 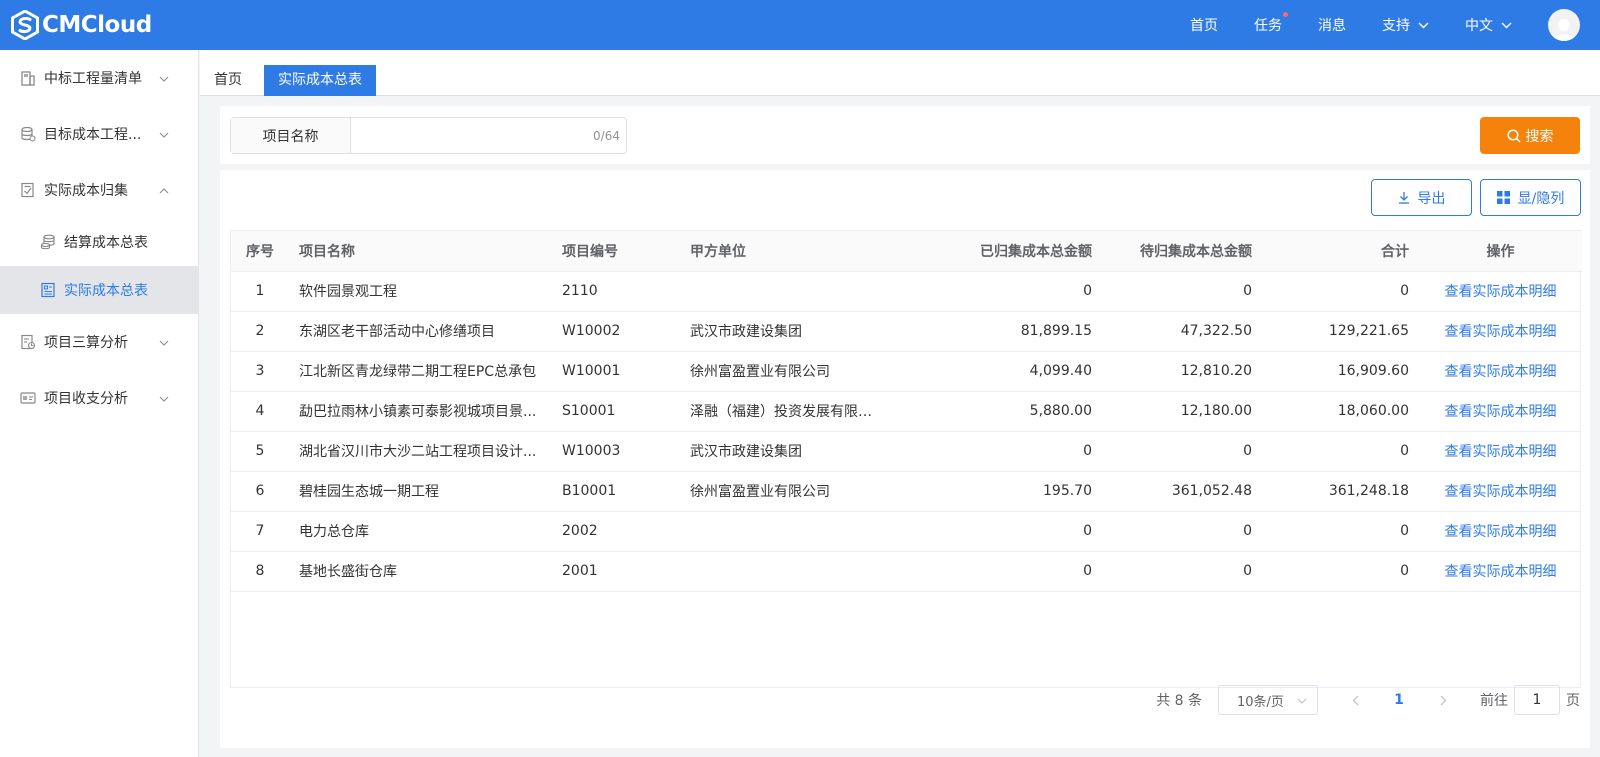 I want to click on cell-project-name: 碧桂园生态城一期工程, so click(x=420, y=491).